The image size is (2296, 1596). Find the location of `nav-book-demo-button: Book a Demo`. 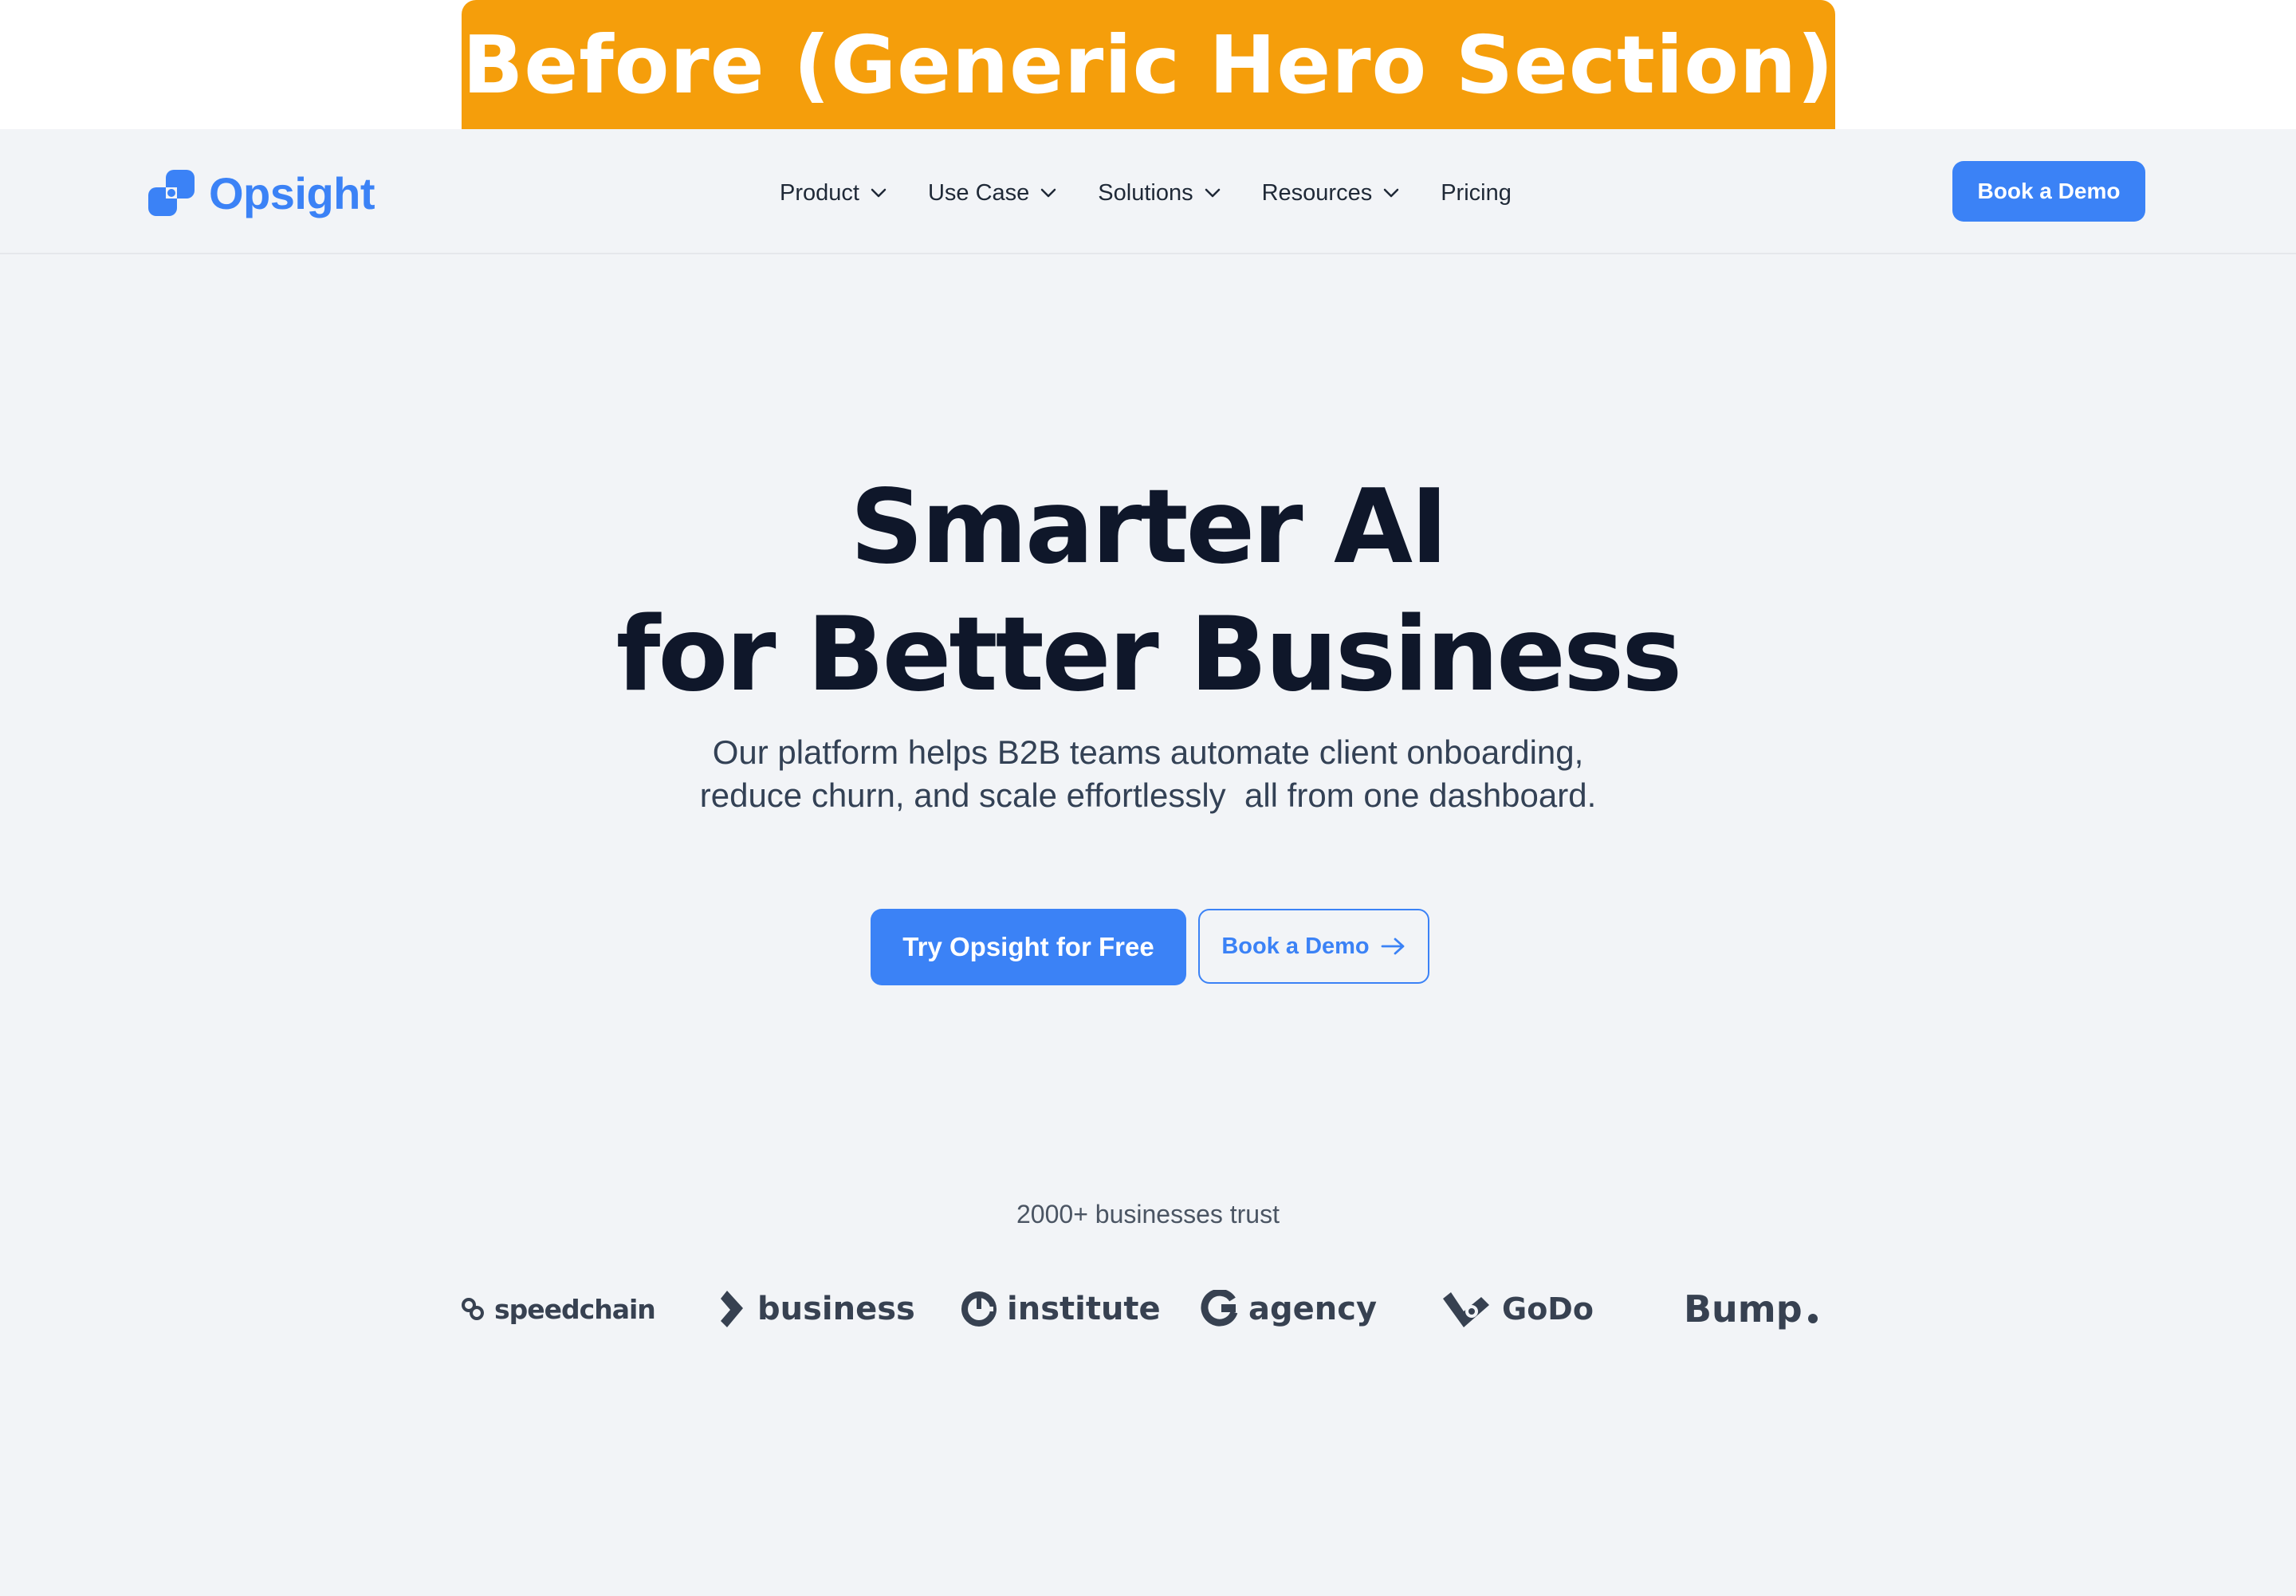

nav-book-demo-button: Book a Demo is located at coordinates (2048, 191).